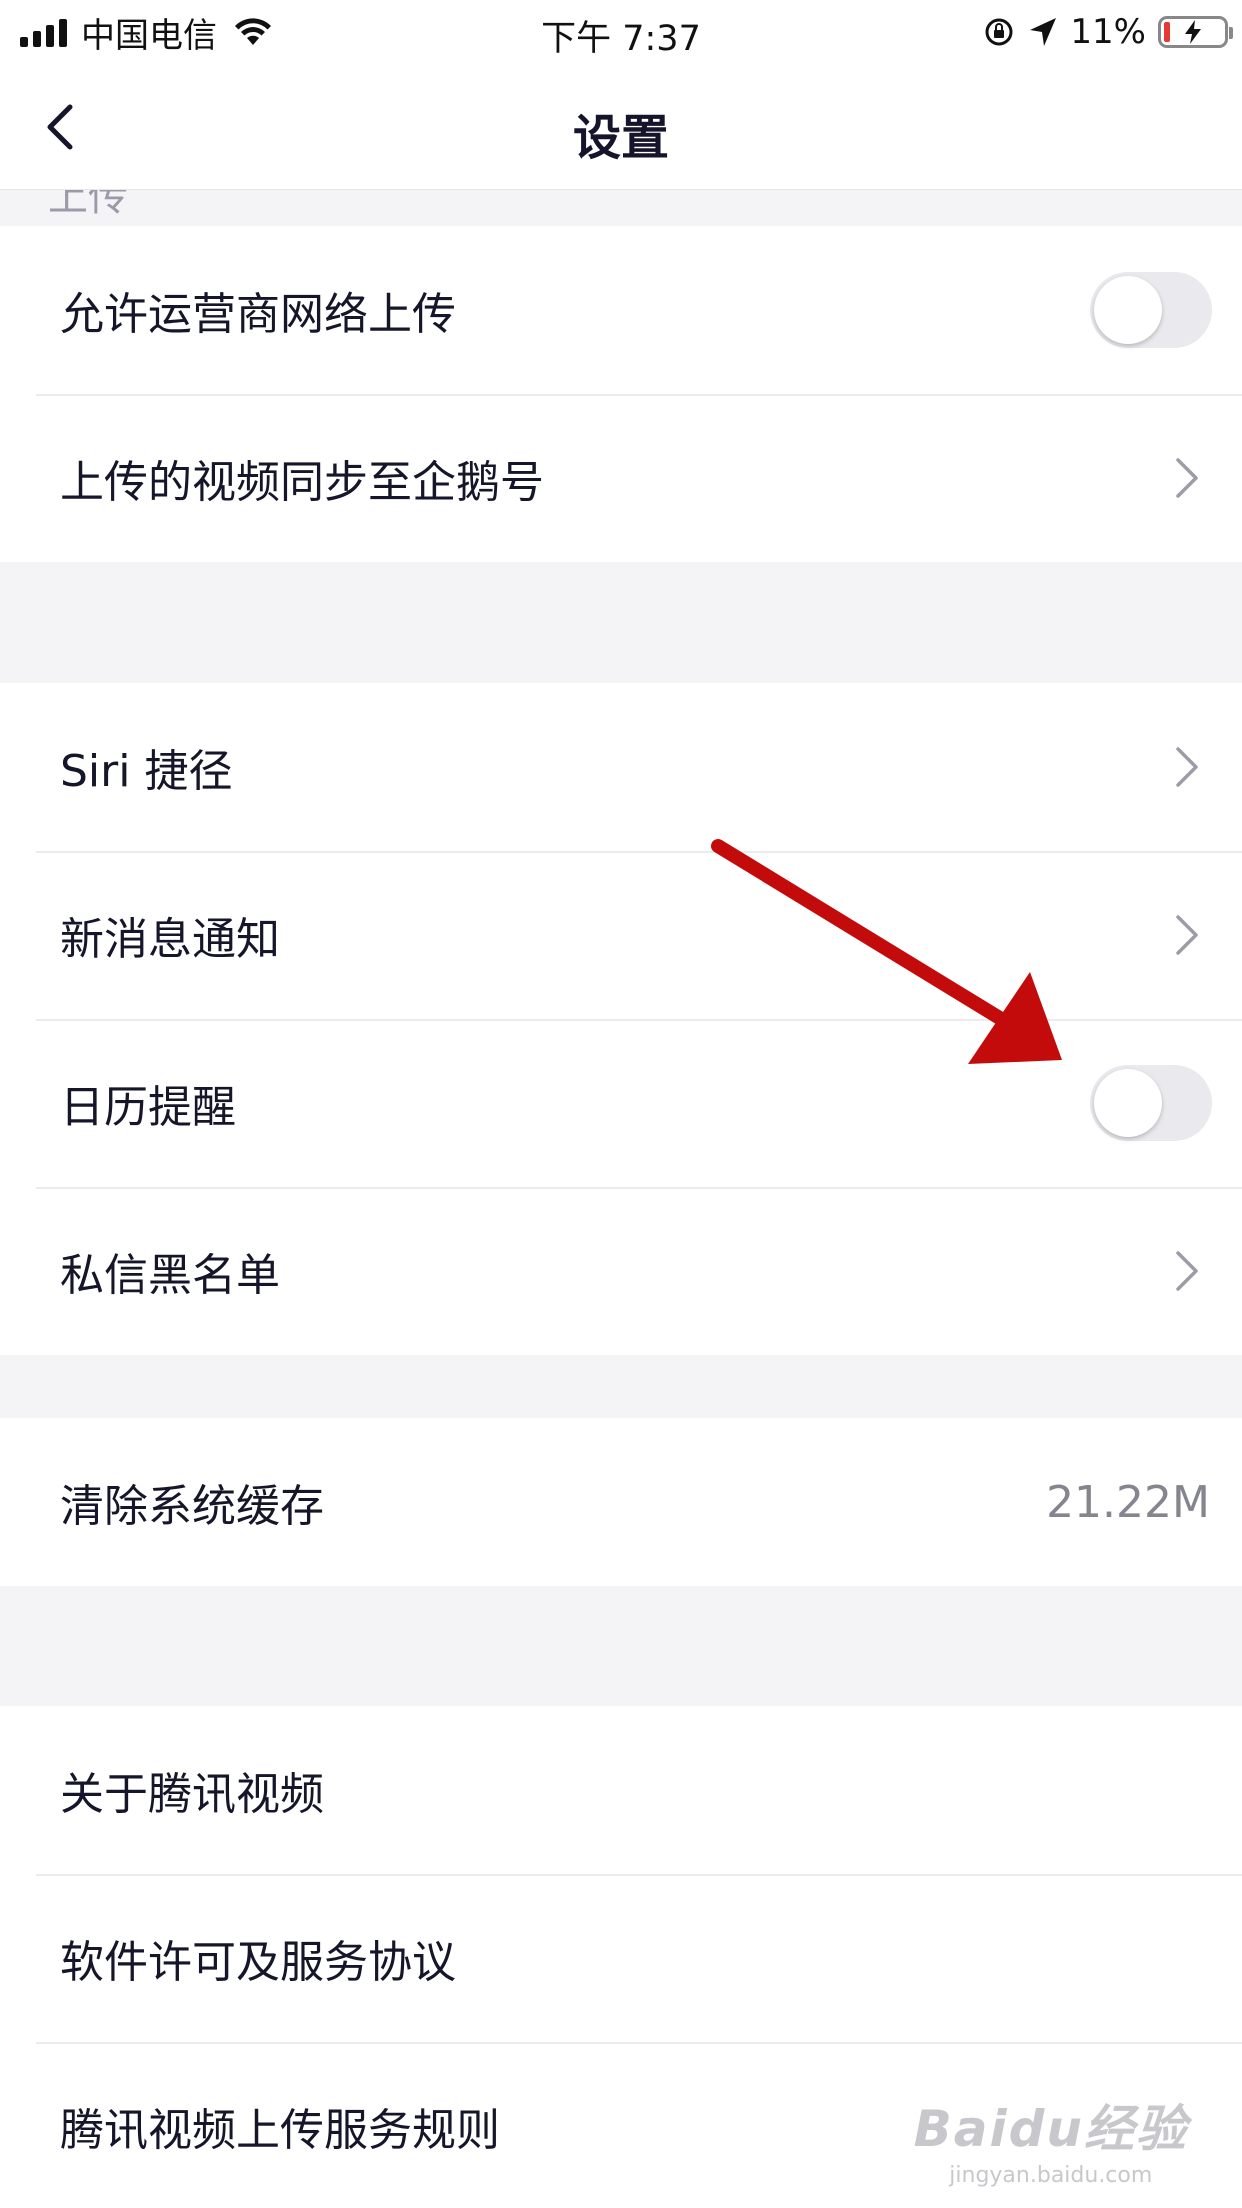 Image resolution: width=1242 pixels, height=2208 pixels. Describe the element at coordinates (148, 1107) in the screenshot. I see `setting-label: 日历提醒` at that location.